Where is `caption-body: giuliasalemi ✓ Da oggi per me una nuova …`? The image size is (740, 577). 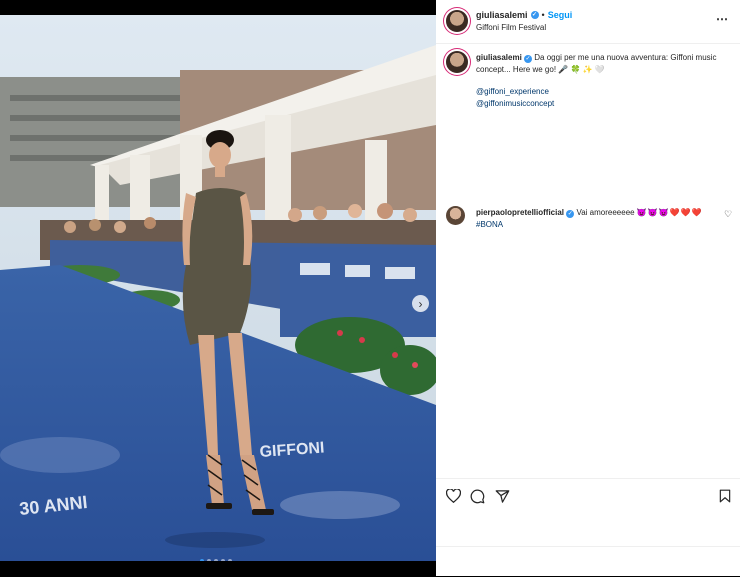
caption-body: giuliasalemi ✓ Da oggi per me una nuova … is located at coordinates (601, 80).